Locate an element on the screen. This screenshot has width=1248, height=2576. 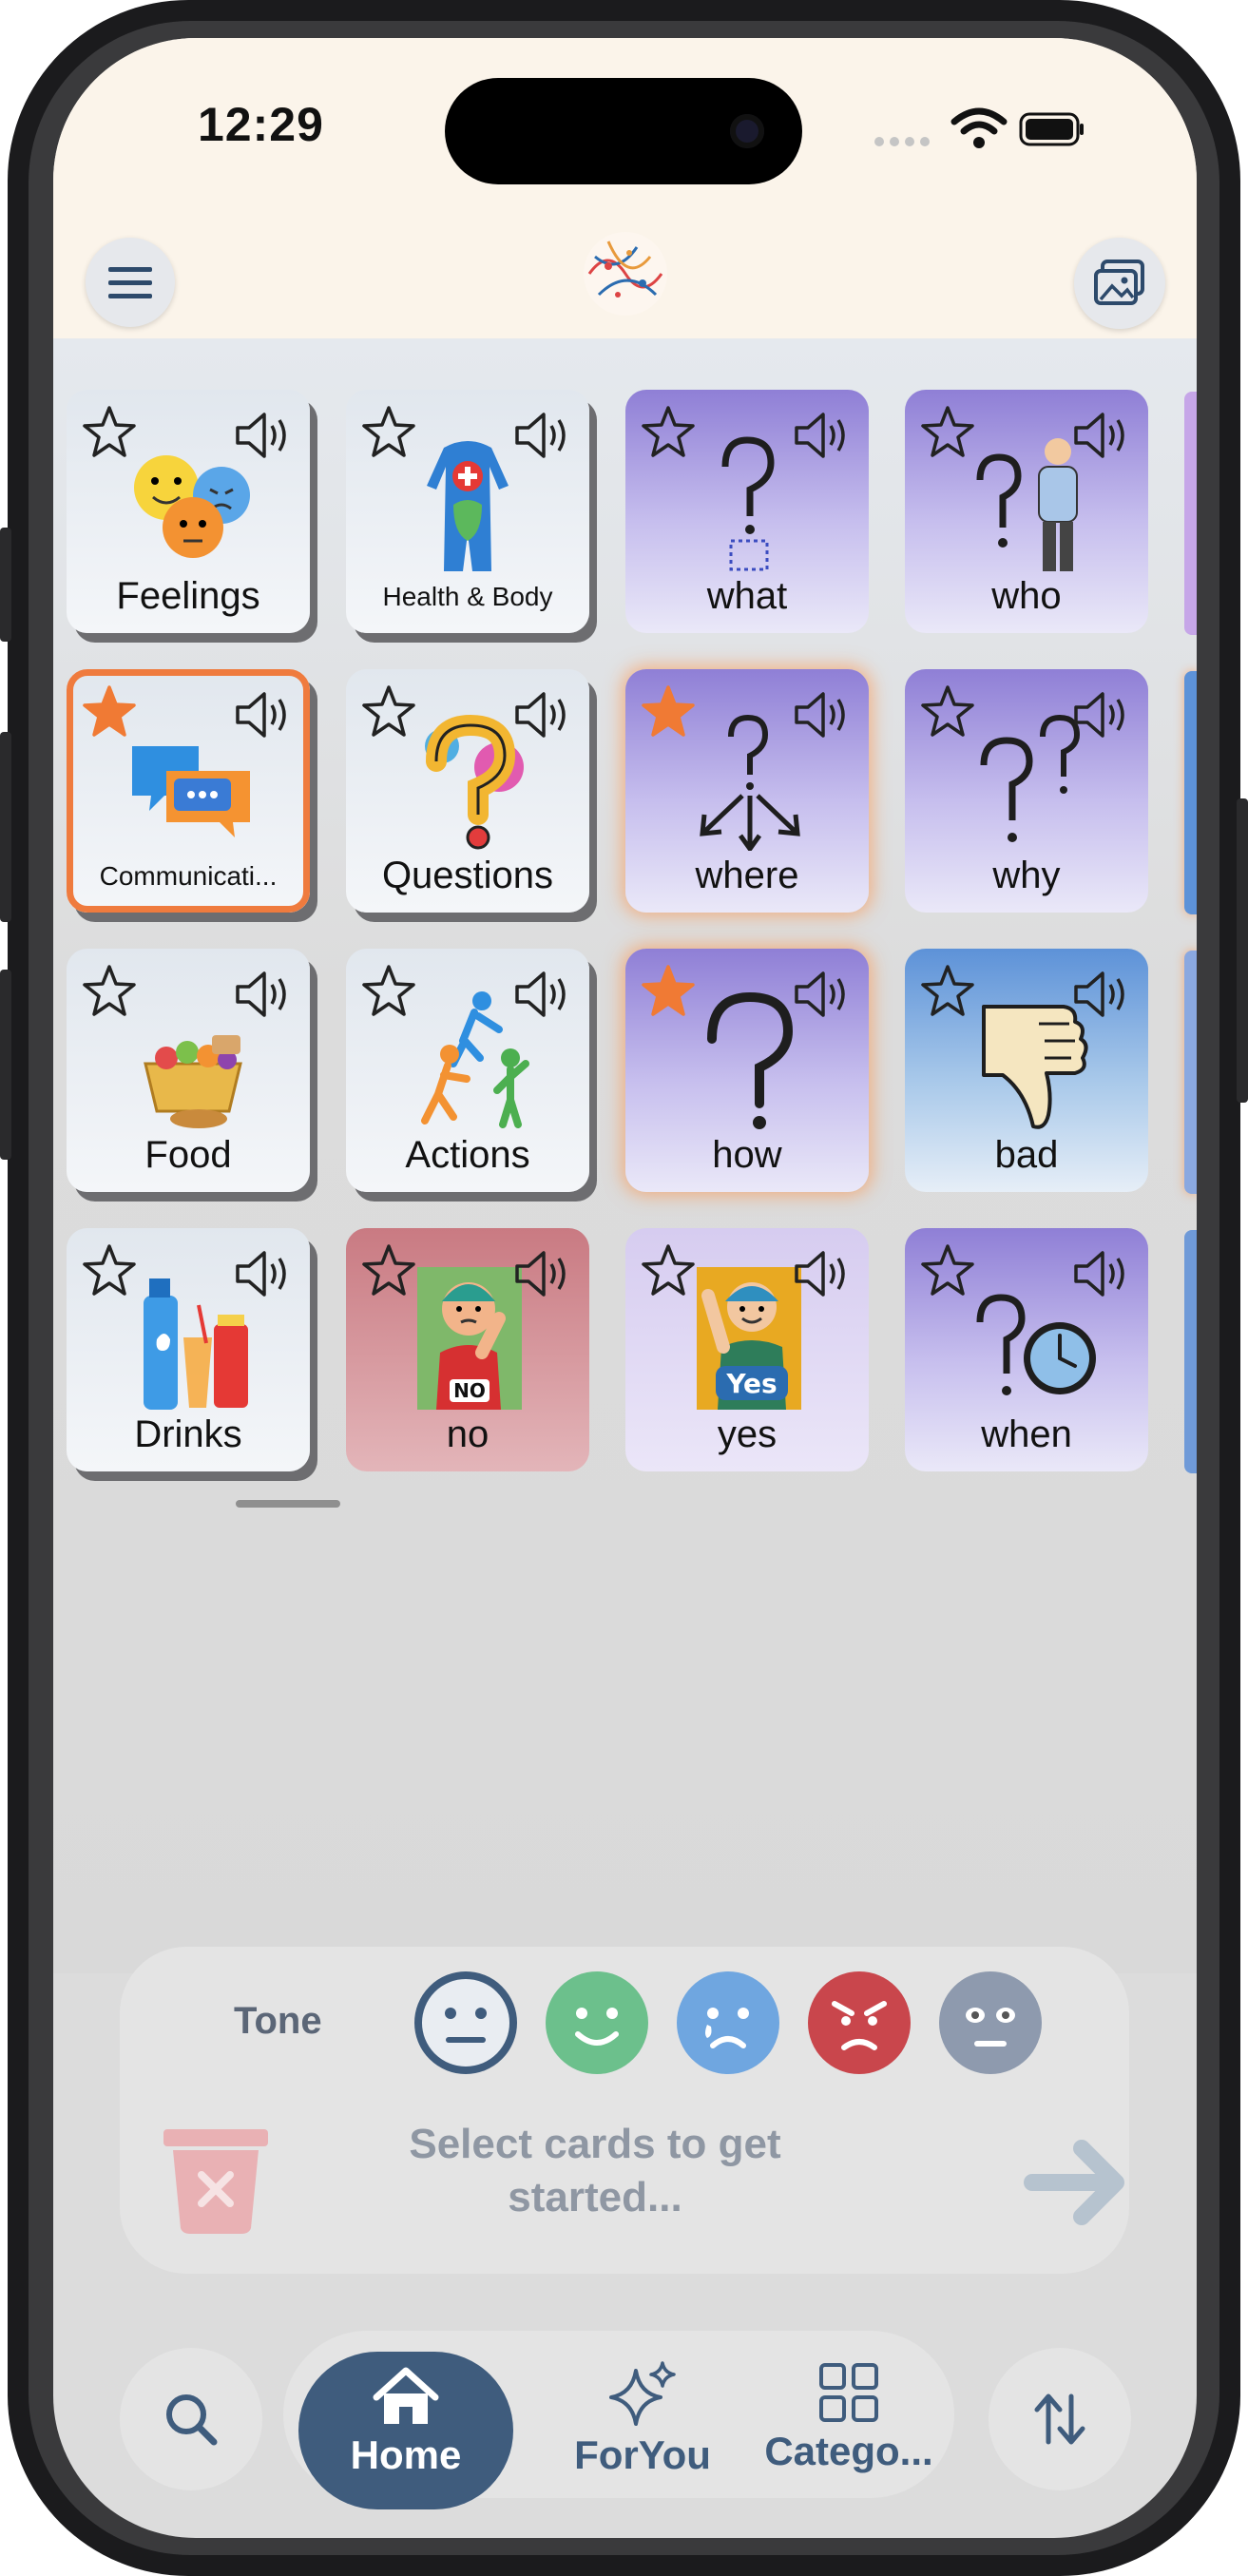
search-icon is located at coordinates (192, 2420).